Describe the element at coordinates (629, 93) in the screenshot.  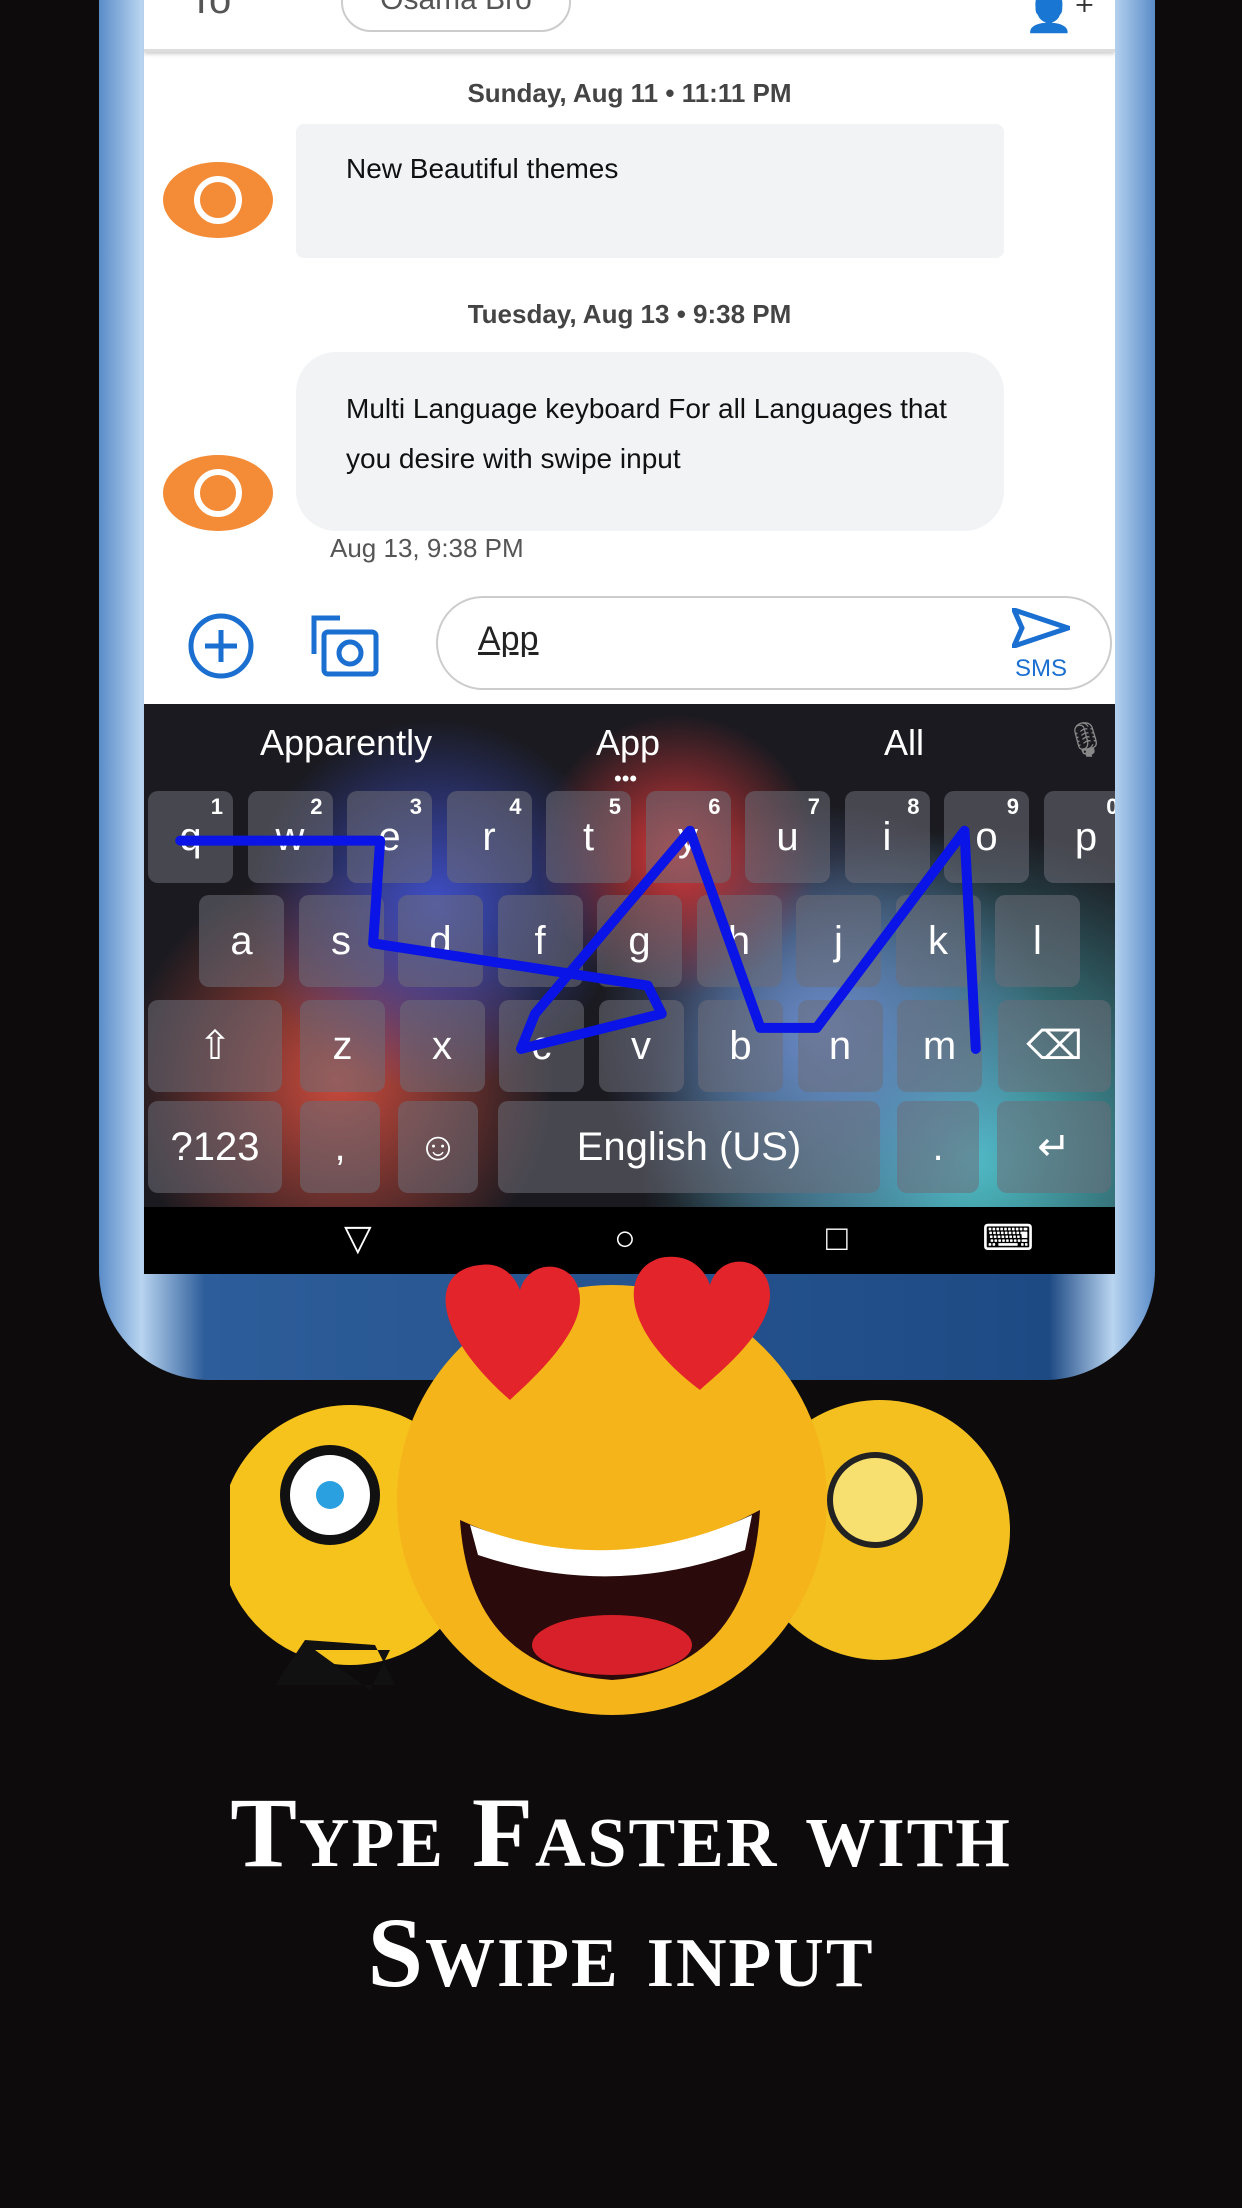
I see `date-divider: Sunday, Aug 11 • 11:11 PM` at that location.